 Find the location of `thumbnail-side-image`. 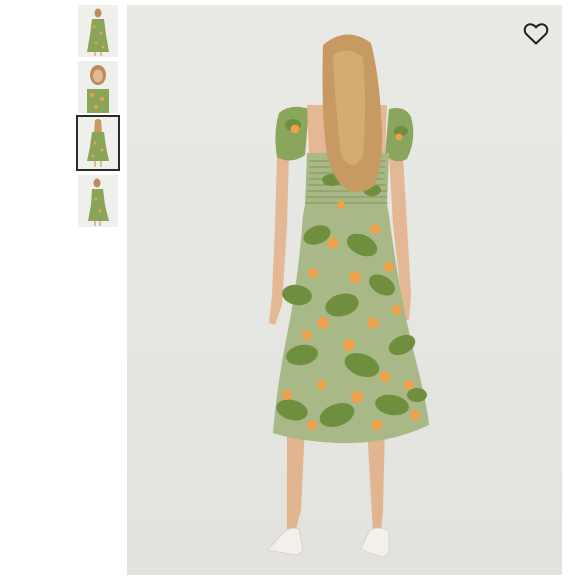

thumbnail-side-image is located at coordinates (98, 201).